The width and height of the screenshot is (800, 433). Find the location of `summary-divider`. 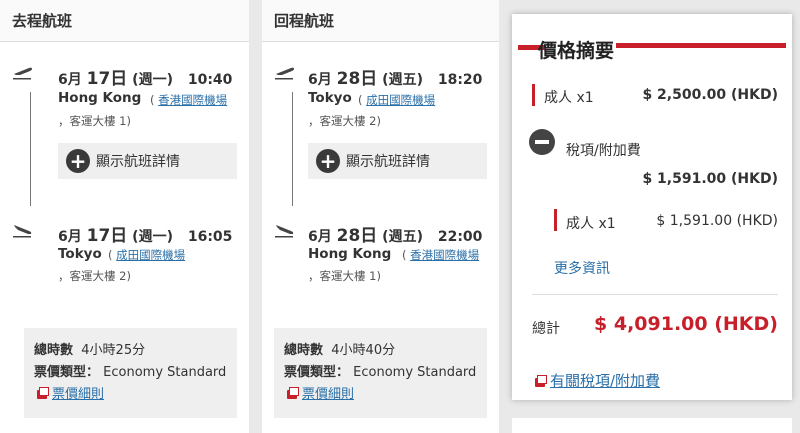

summary-divider is located at coordinates (655, 294).